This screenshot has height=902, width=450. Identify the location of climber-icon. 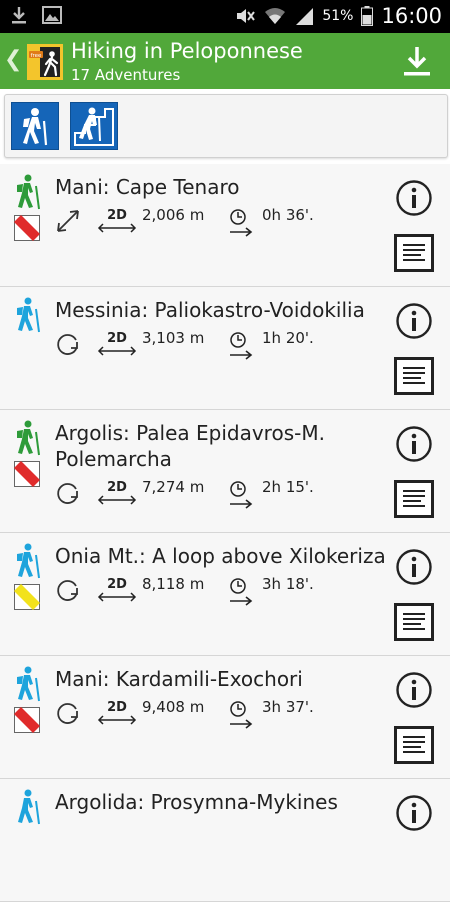
(94, 126).